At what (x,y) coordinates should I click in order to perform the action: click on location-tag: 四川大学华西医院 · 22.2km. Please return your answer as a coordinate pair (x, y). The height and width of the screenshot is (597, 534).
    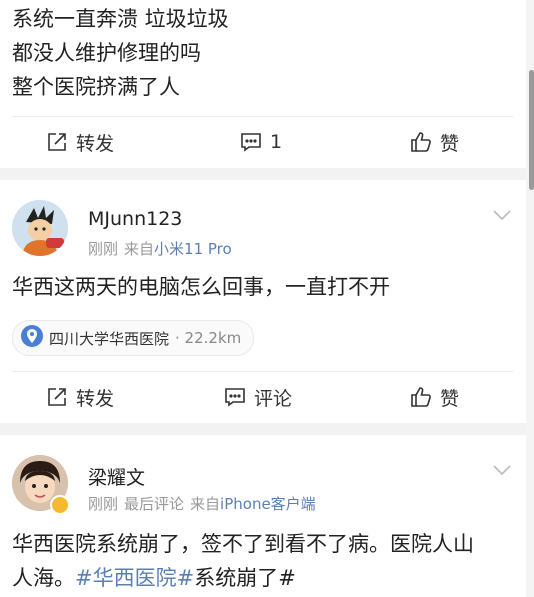
    Looking at the image, I should click on (133, 338).